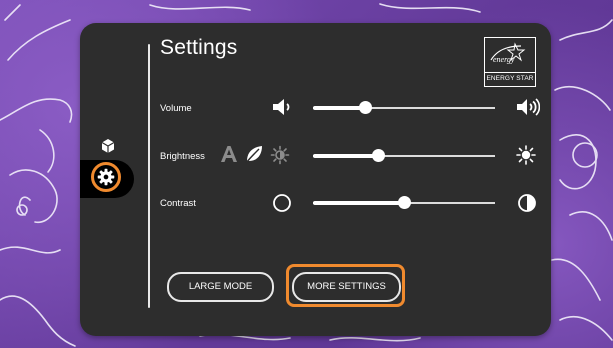 This screenshot has width=613, height=348. What do you see at coordinates (346, 156) in the screenshot?
I see `brightness-slider-fill` at bounding box center [346, 156].